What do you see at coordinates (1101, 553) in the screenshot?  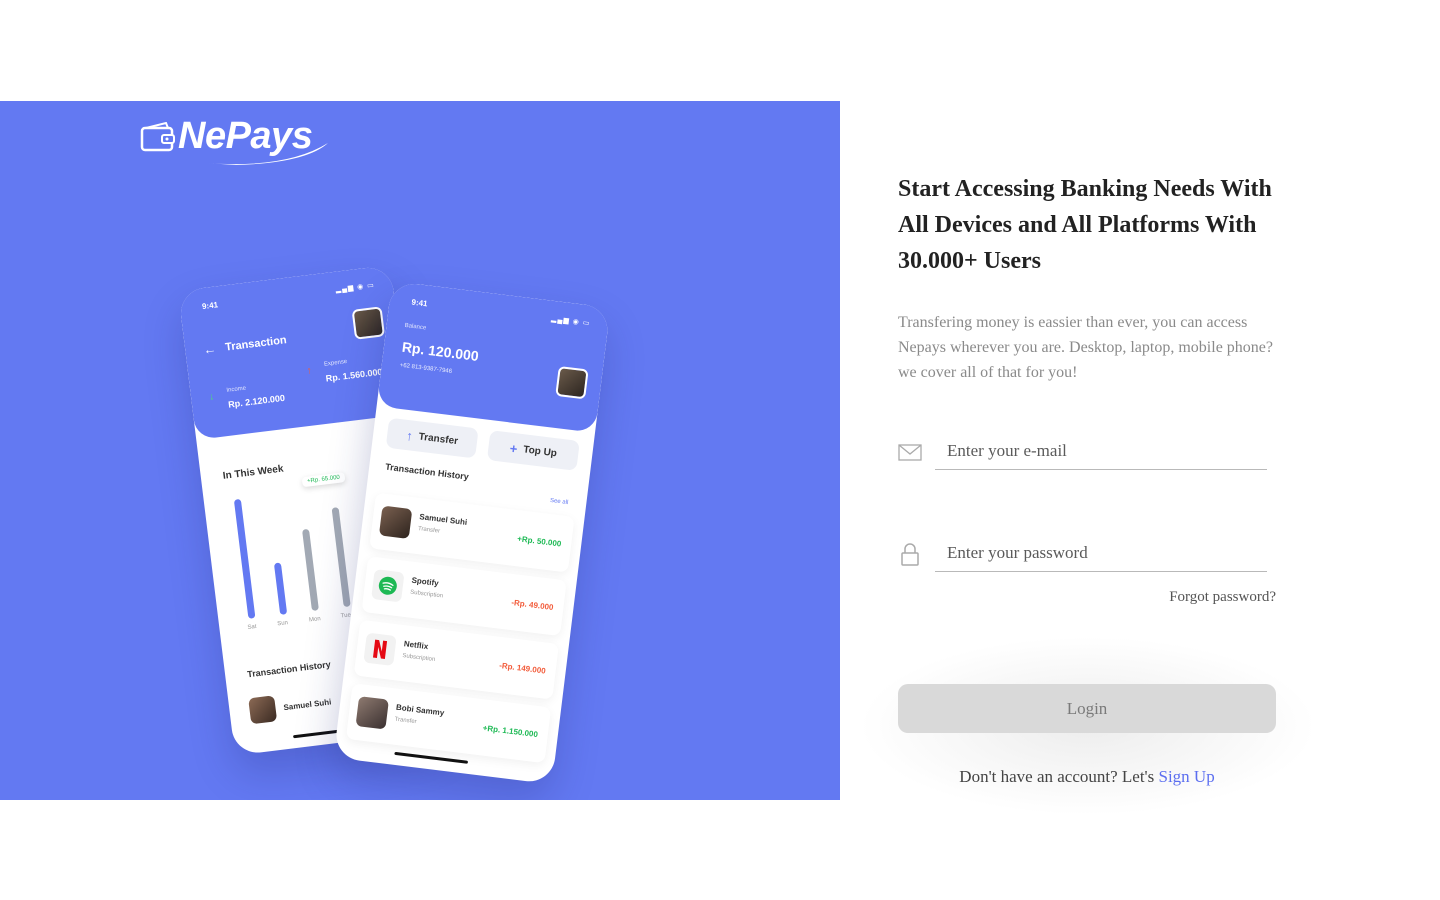 I see `password-input` at bounding box center [1101, 553].